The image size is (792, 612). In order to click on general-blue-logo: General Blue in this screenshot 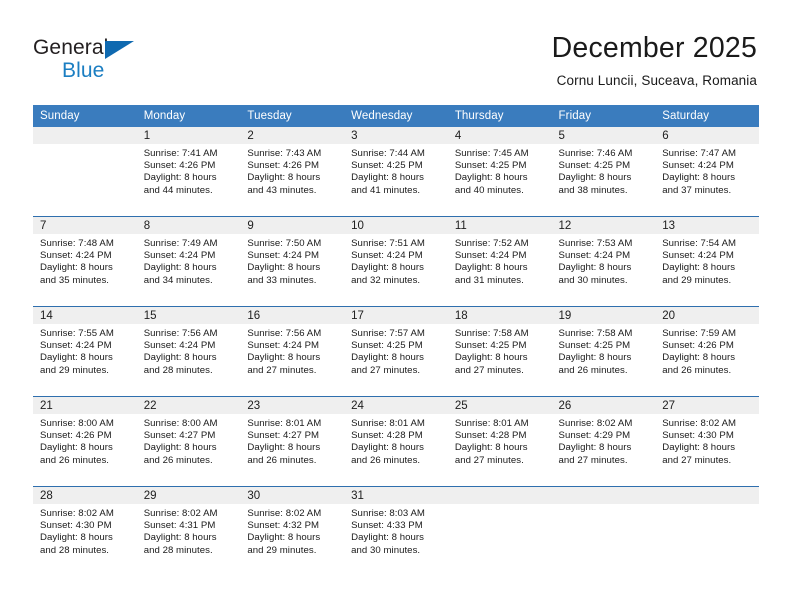, I will do `click(118, 62)`.